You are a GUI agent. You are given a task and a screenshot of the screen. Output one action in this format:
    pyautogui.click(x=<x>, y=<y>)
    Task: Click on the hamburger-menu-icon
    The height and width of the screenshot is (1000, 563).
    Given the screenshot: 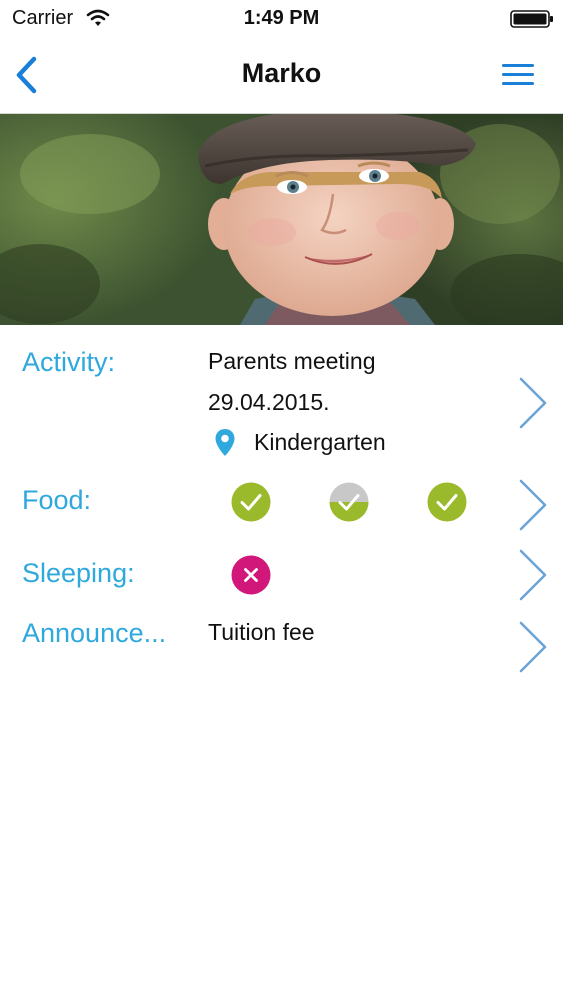 What is the action you would take?
    pyautogui.click(x=518, y=75)
    